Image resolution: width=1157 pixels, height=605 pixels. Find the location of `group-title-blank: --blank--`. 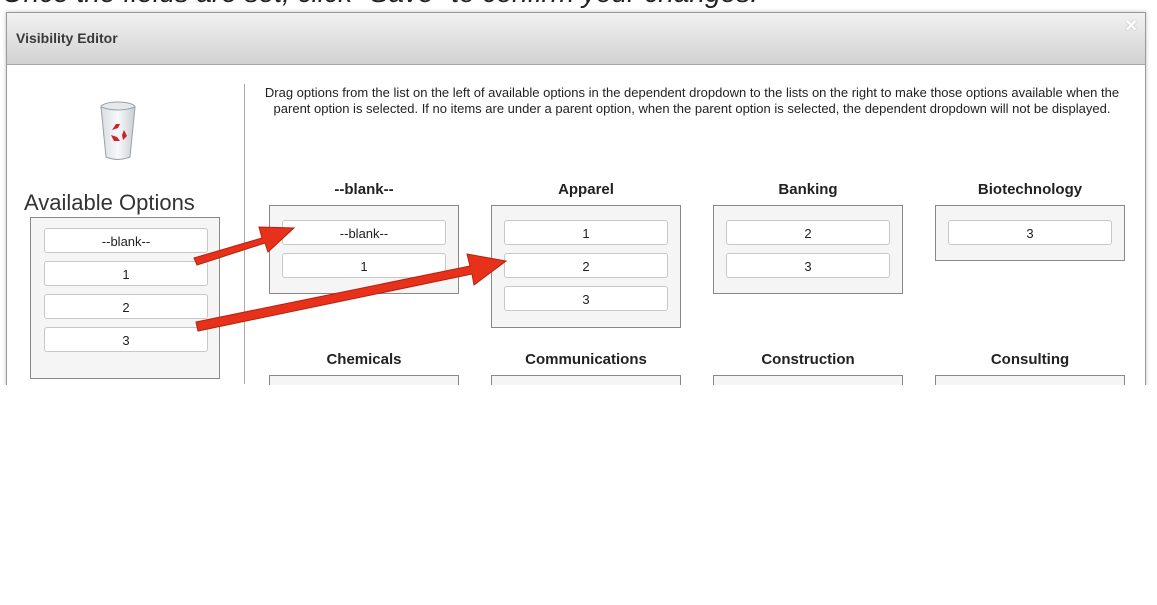

group-title-blank: --blank-- is located at coordinates (364, 189).